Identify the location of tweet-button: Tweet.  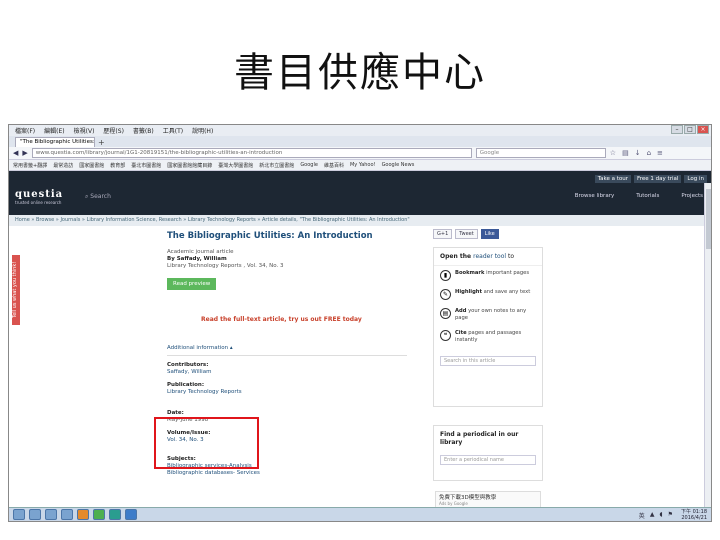
(466, 234).